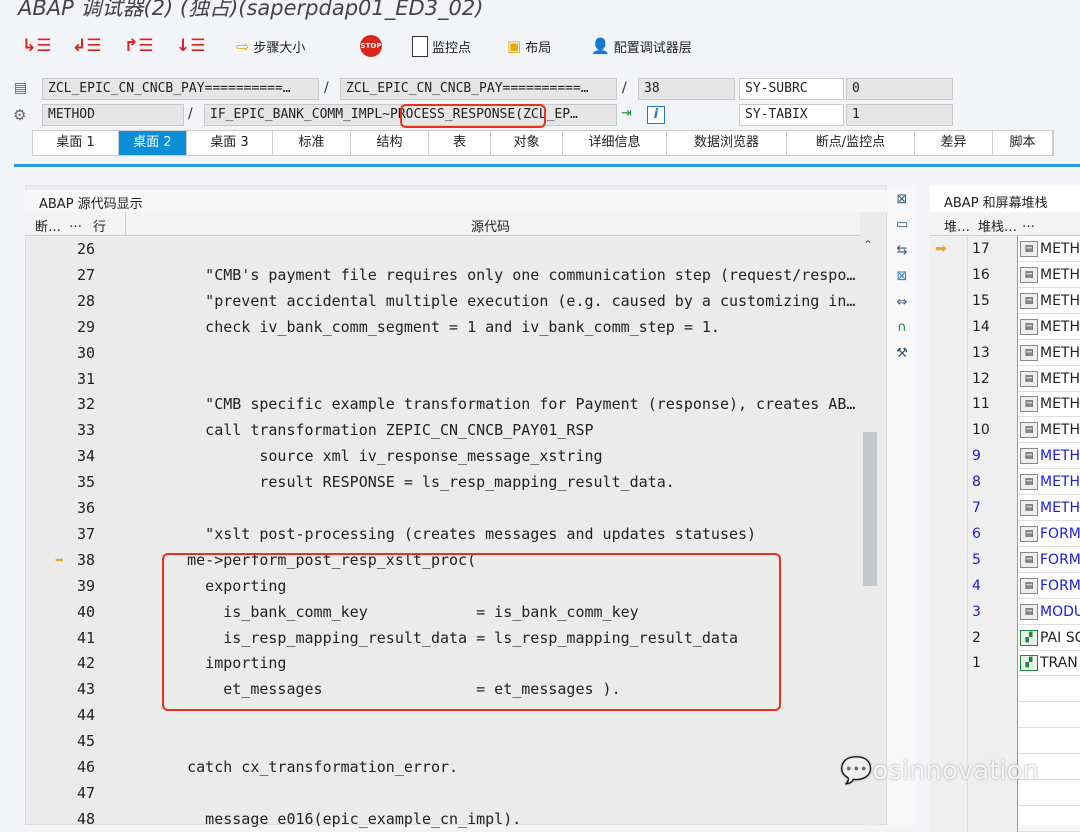  Describe the element at coordinates (86, 508) in the screenshot. I see `line-number: 36` at that location.